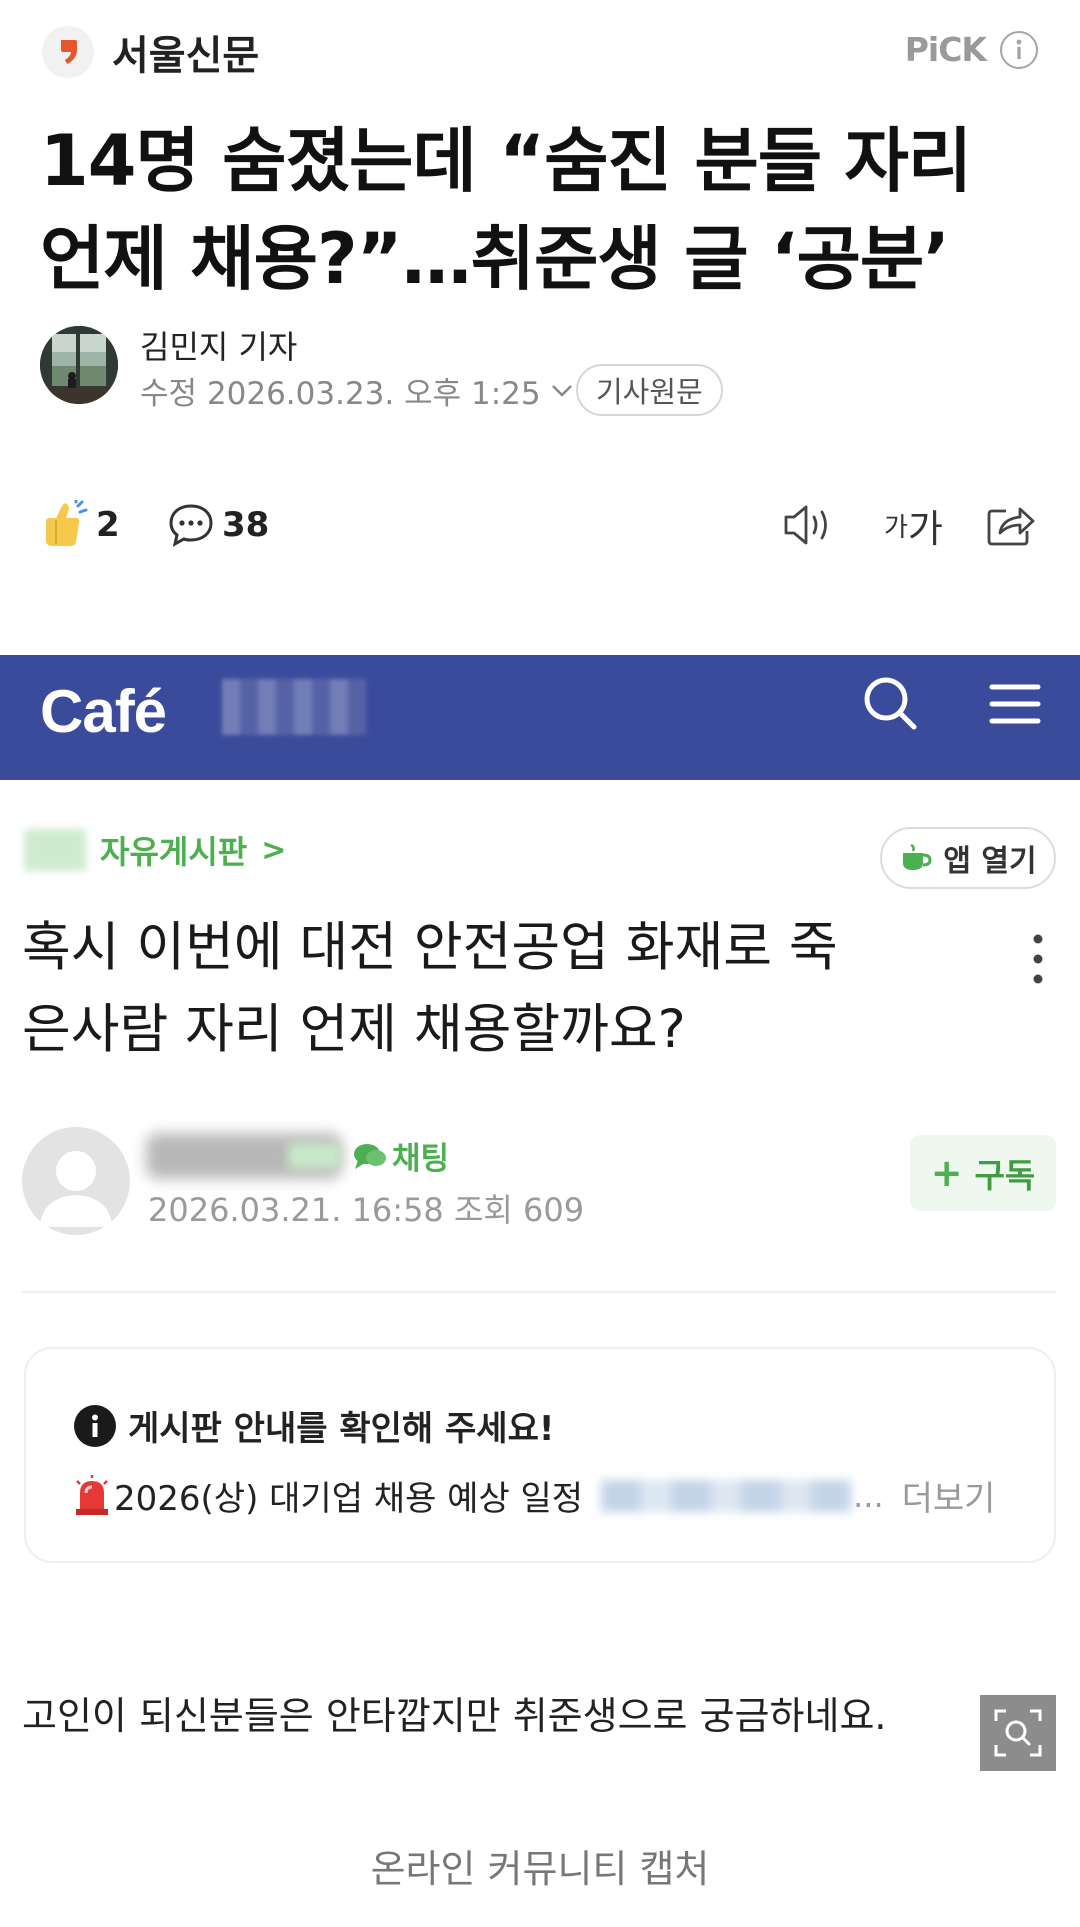  What do you see at coordinates (354, 1029) in the screenshot?
I see `post-title-line-2: 은사람 자리 언제 채용할까요?` at bounding box center [354, 1029].